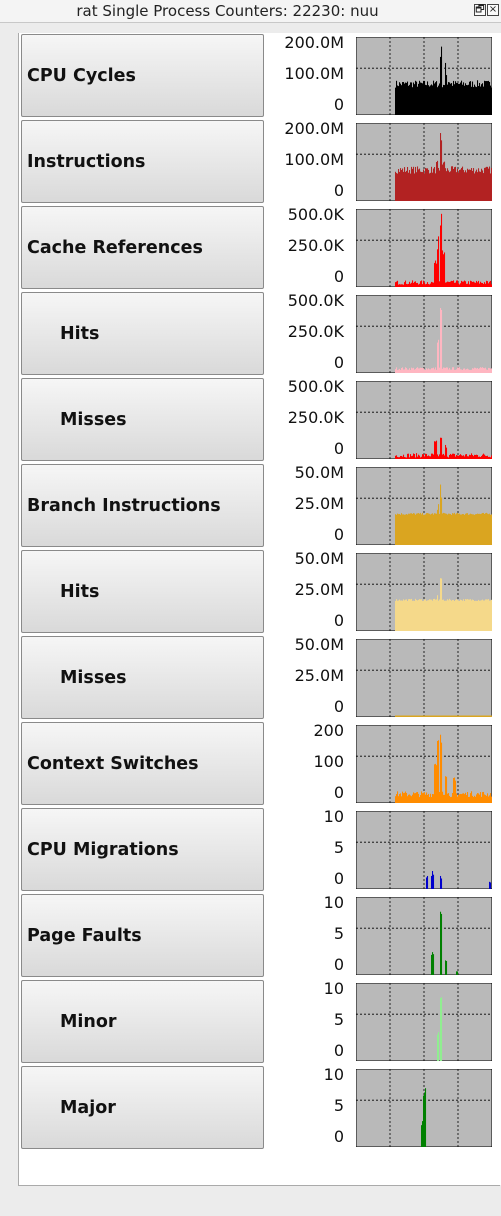 The height and width of the screenshot is (1216, 501). I want to click on counter-button: Instructions, so click(142, 161).